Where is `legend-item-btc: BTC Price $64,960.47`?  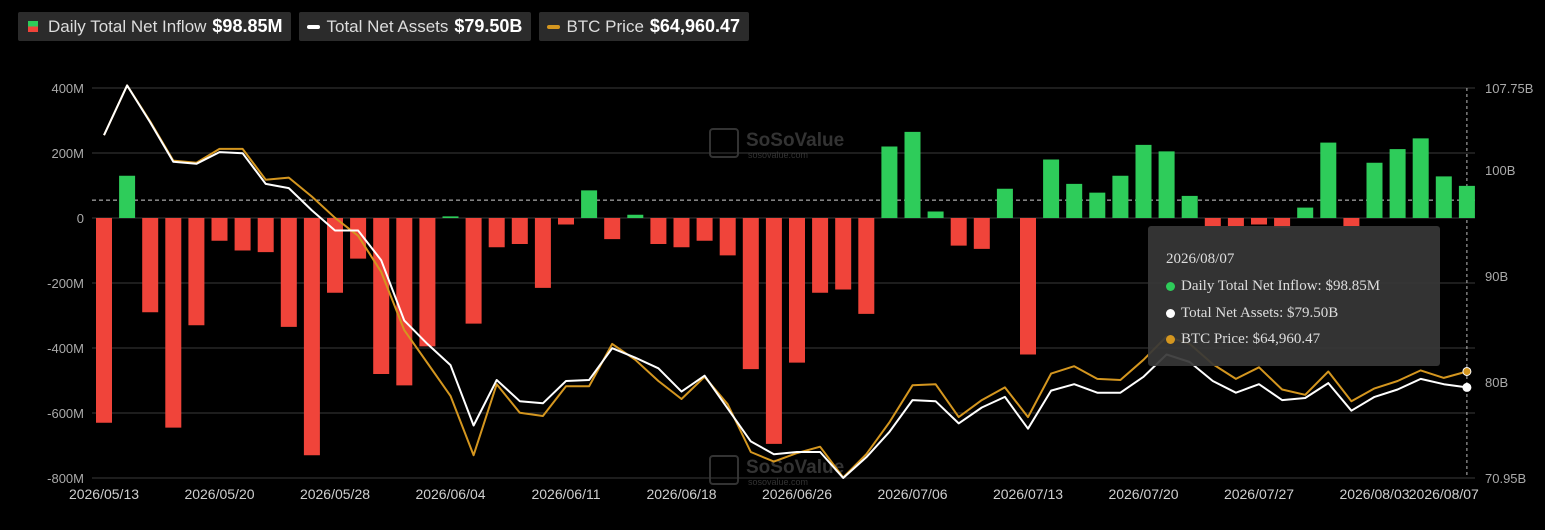 legend-item-btc: BTC Price $64,960.47 is located at coordinates (644, 26).